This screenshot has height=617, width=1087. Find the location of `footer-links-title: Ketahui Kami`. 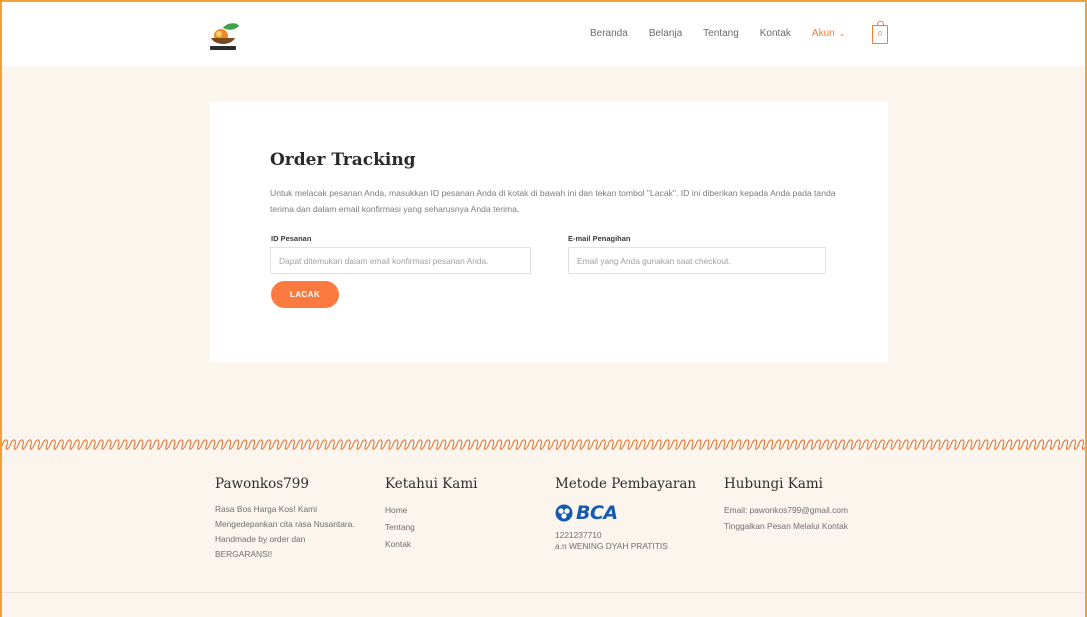

footer-links-title: Ketahui Kami is located at coordinates (431, 484).